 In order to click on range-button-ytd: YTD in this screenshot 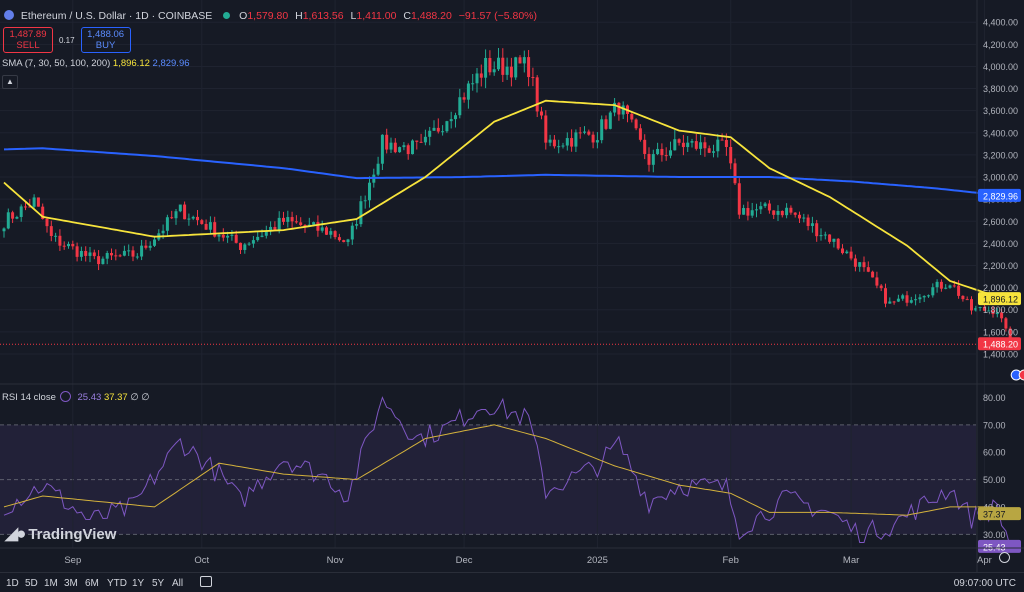, I will do `click(117, 583)`.